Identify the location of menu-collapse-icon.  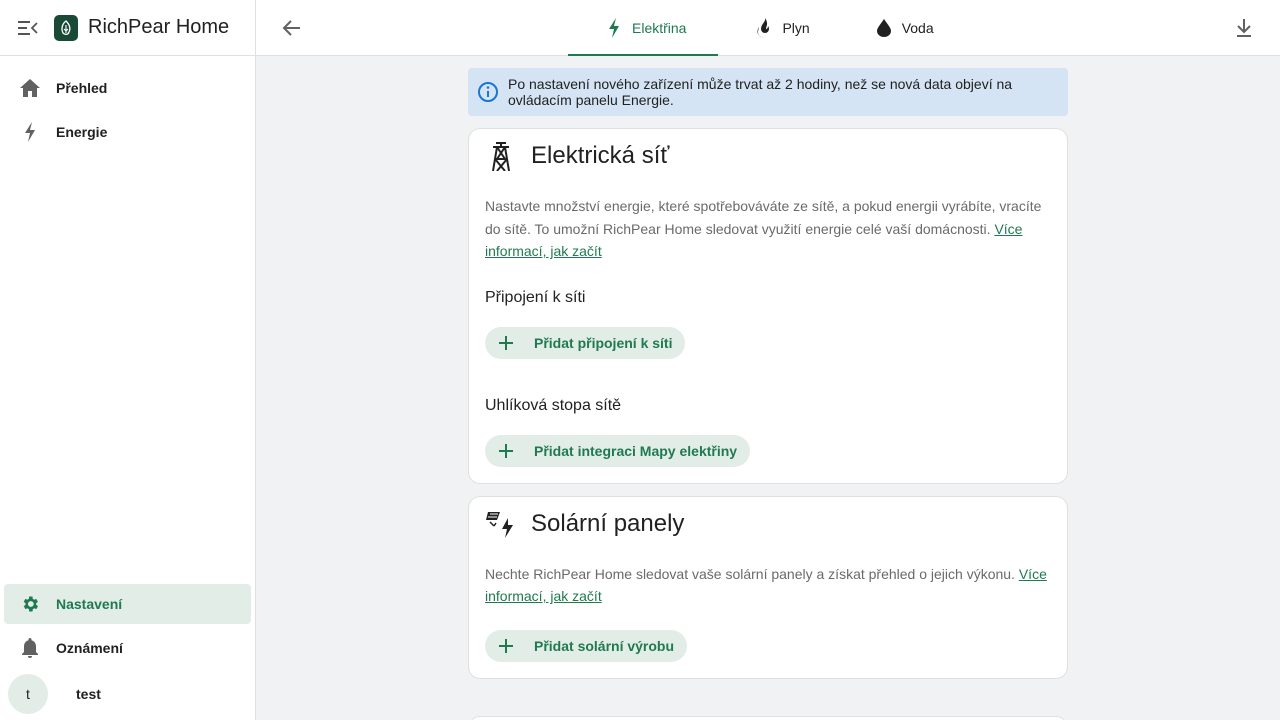
(28, 28).